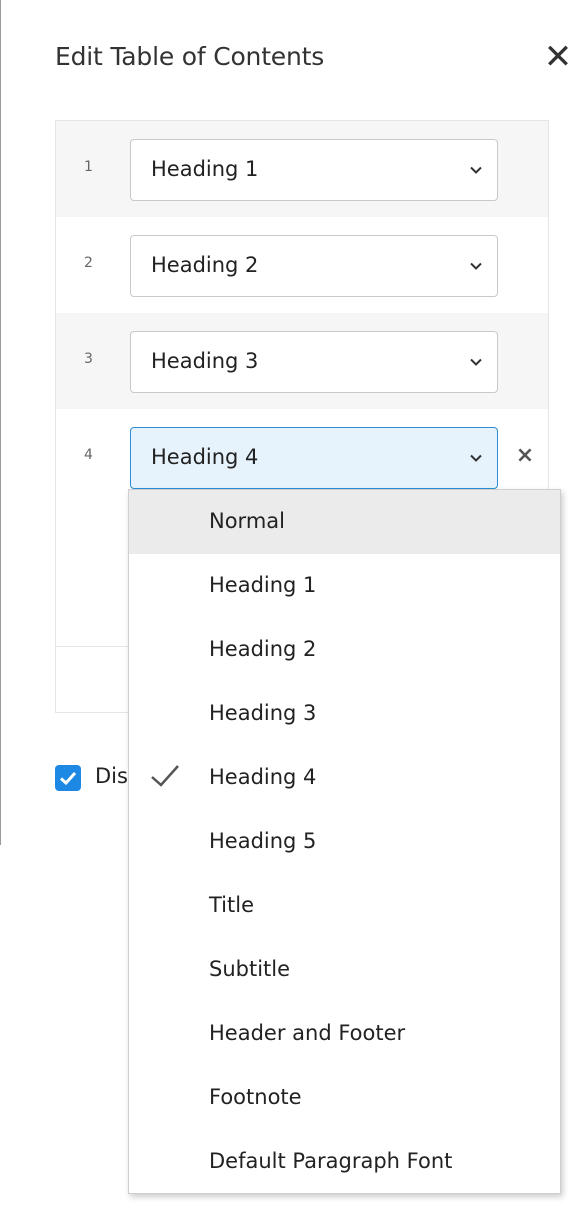 The image size is (588, 1207). Describe the element at coordinates (307, 1033) in the screenshot. I see `option-label: Header and Footer` at that location.